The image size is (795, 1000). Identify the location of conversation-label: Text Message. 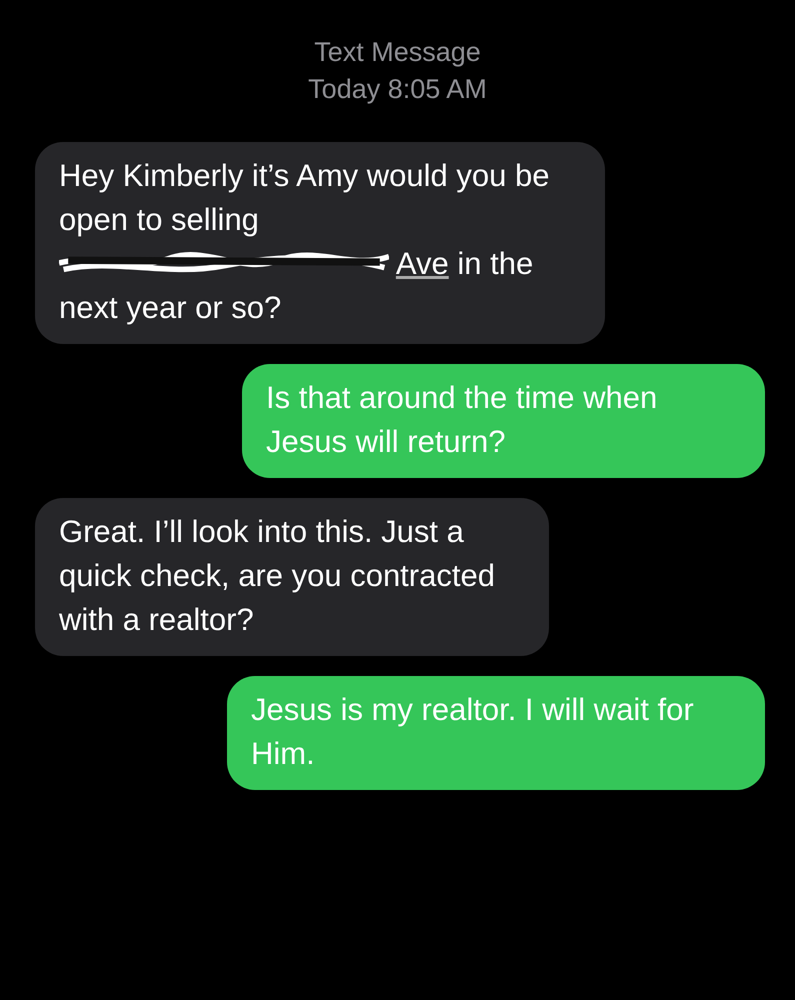
(397, 52).